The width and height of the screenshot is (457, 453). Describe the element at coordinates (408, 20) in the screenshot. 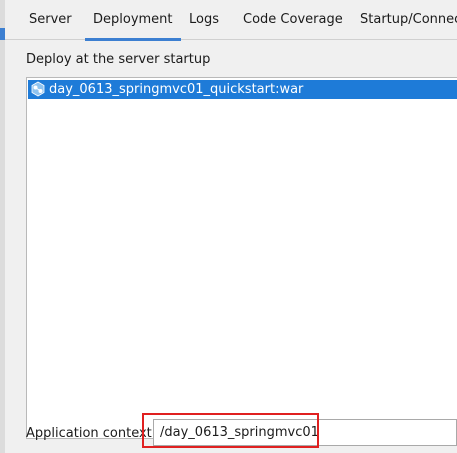

I see `tab-startup-connection: Startup/Connecti` at that location.